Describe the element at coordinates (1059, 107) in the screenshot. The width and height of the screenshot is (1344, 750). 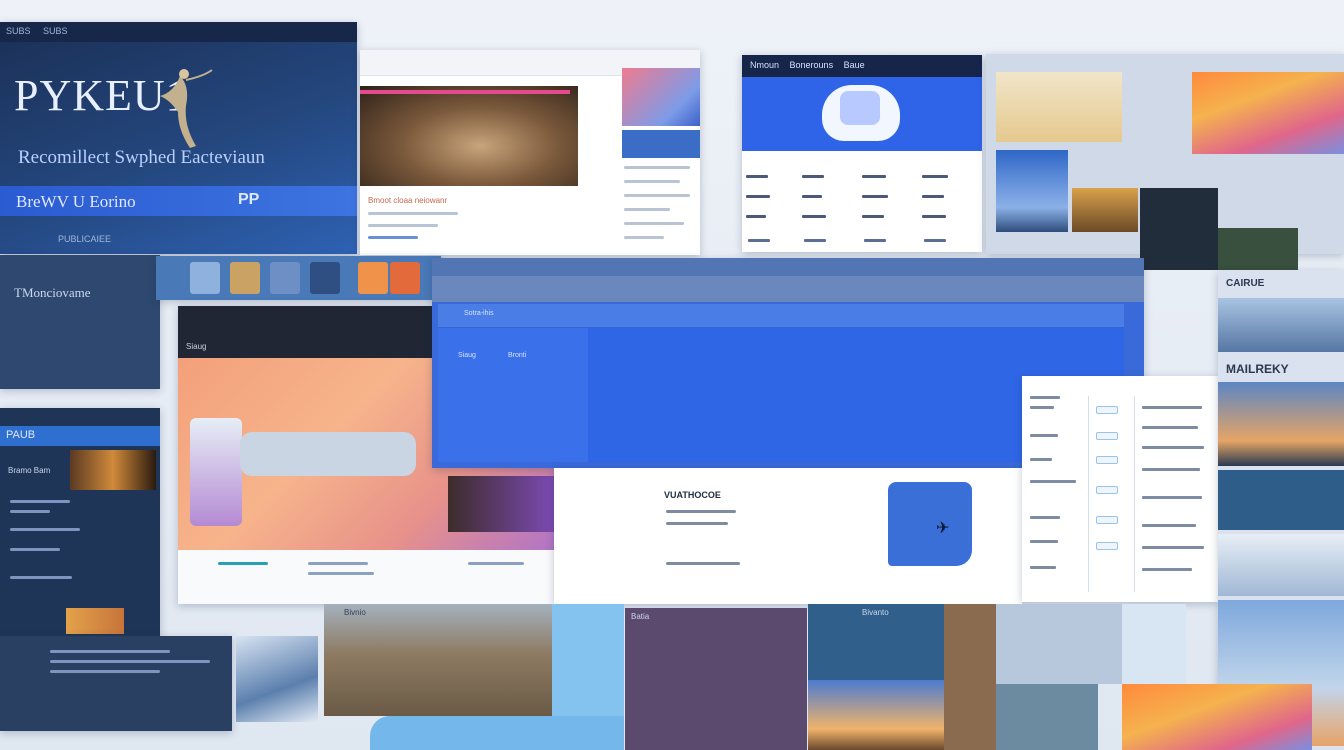
I see `desk-thumbnail` at that location.